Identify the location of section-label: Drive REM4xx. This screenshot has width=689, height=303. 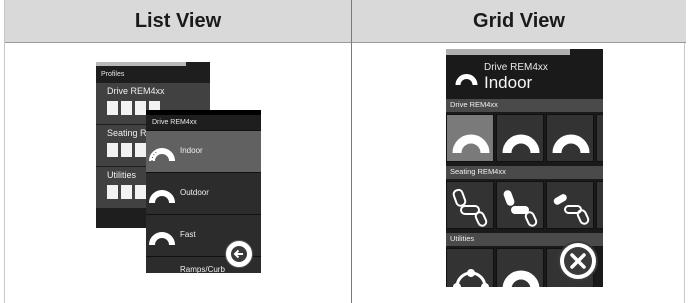
(474, 104).